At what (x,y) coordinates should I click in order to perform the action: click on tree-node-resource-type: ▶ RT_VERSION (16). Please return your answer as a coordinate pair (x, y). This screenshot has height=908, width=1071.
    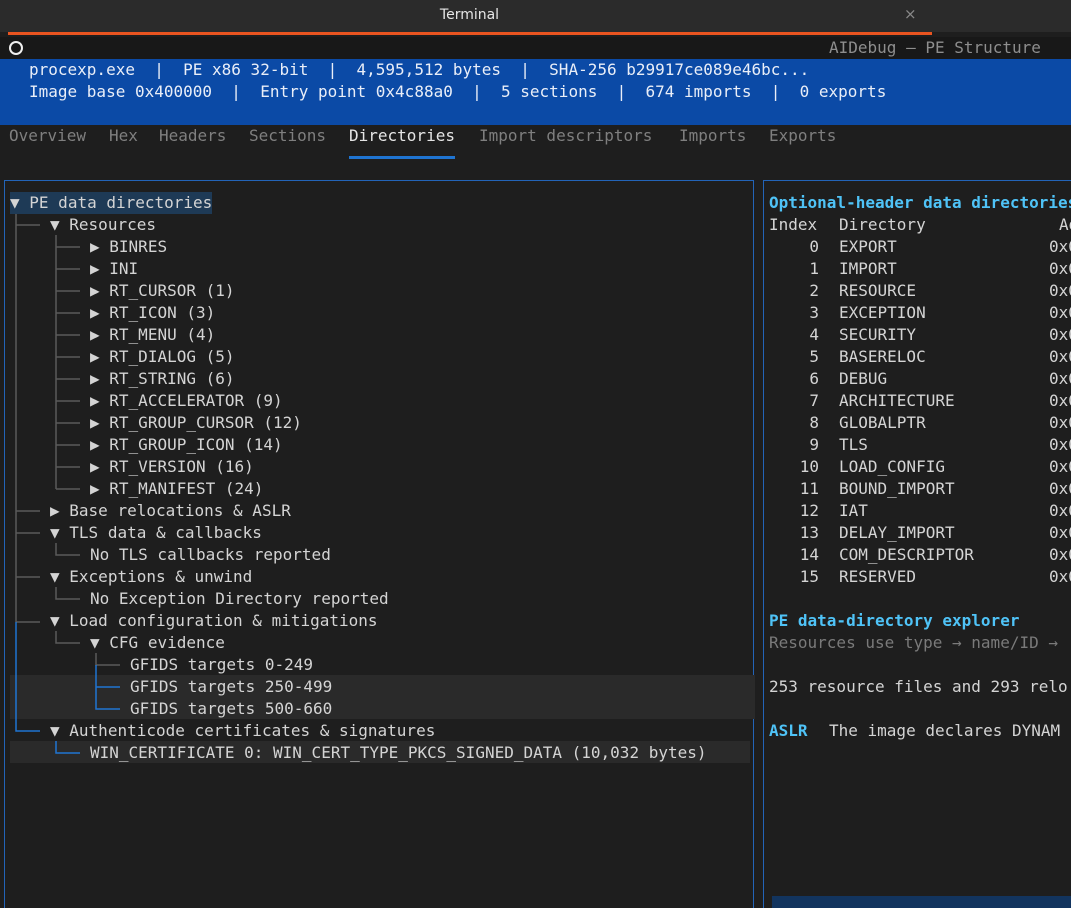
    Looking at the image, I should click on (172, 467).